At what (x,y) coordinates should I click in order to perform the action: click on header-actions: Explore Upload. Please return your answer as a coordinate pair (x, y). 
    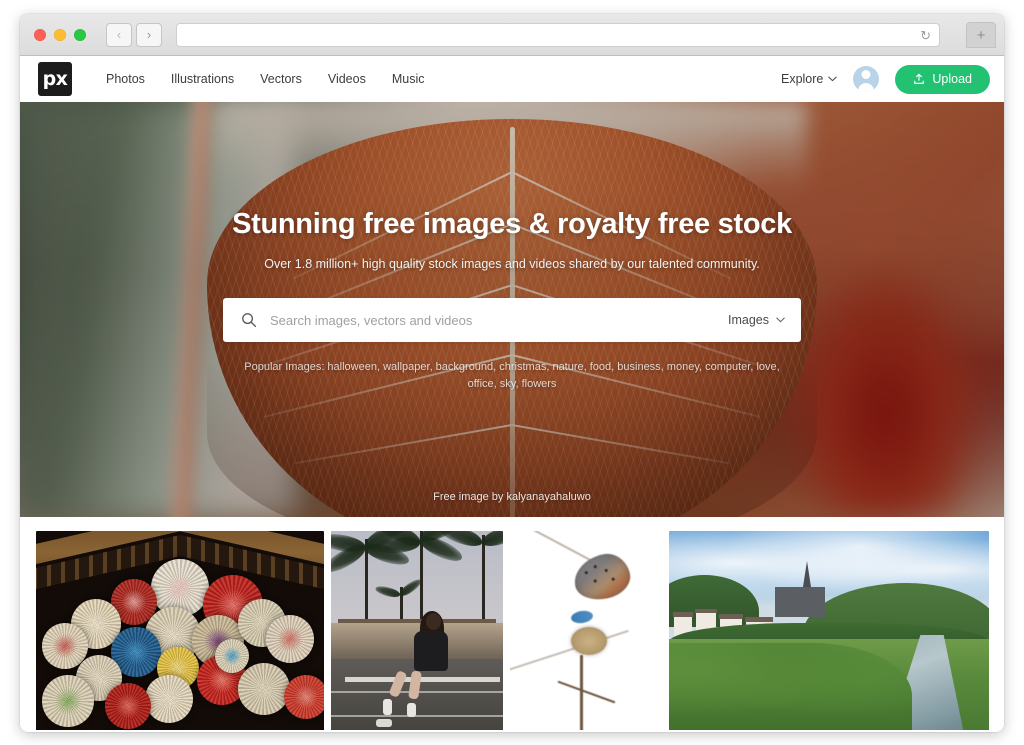
    Looking at the image, I should click on (885, 79).